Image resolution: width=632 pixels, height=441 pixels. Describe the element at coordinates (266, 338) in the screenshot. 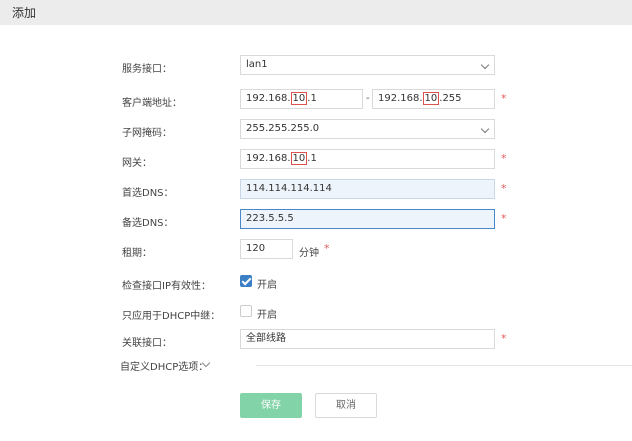

I see `linked-interface-value: 全部线路` at that location.